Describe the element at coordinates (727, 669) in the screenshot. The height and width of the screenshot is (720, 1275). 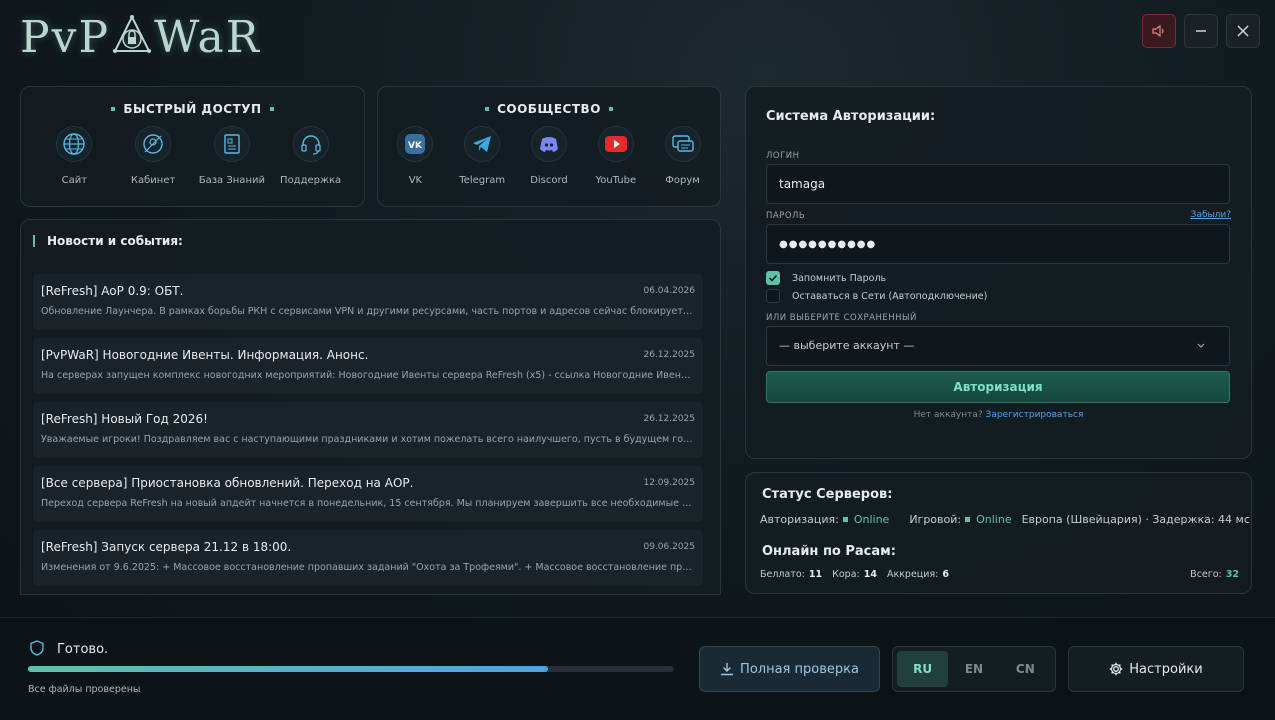
I see `download-icon` at that location.